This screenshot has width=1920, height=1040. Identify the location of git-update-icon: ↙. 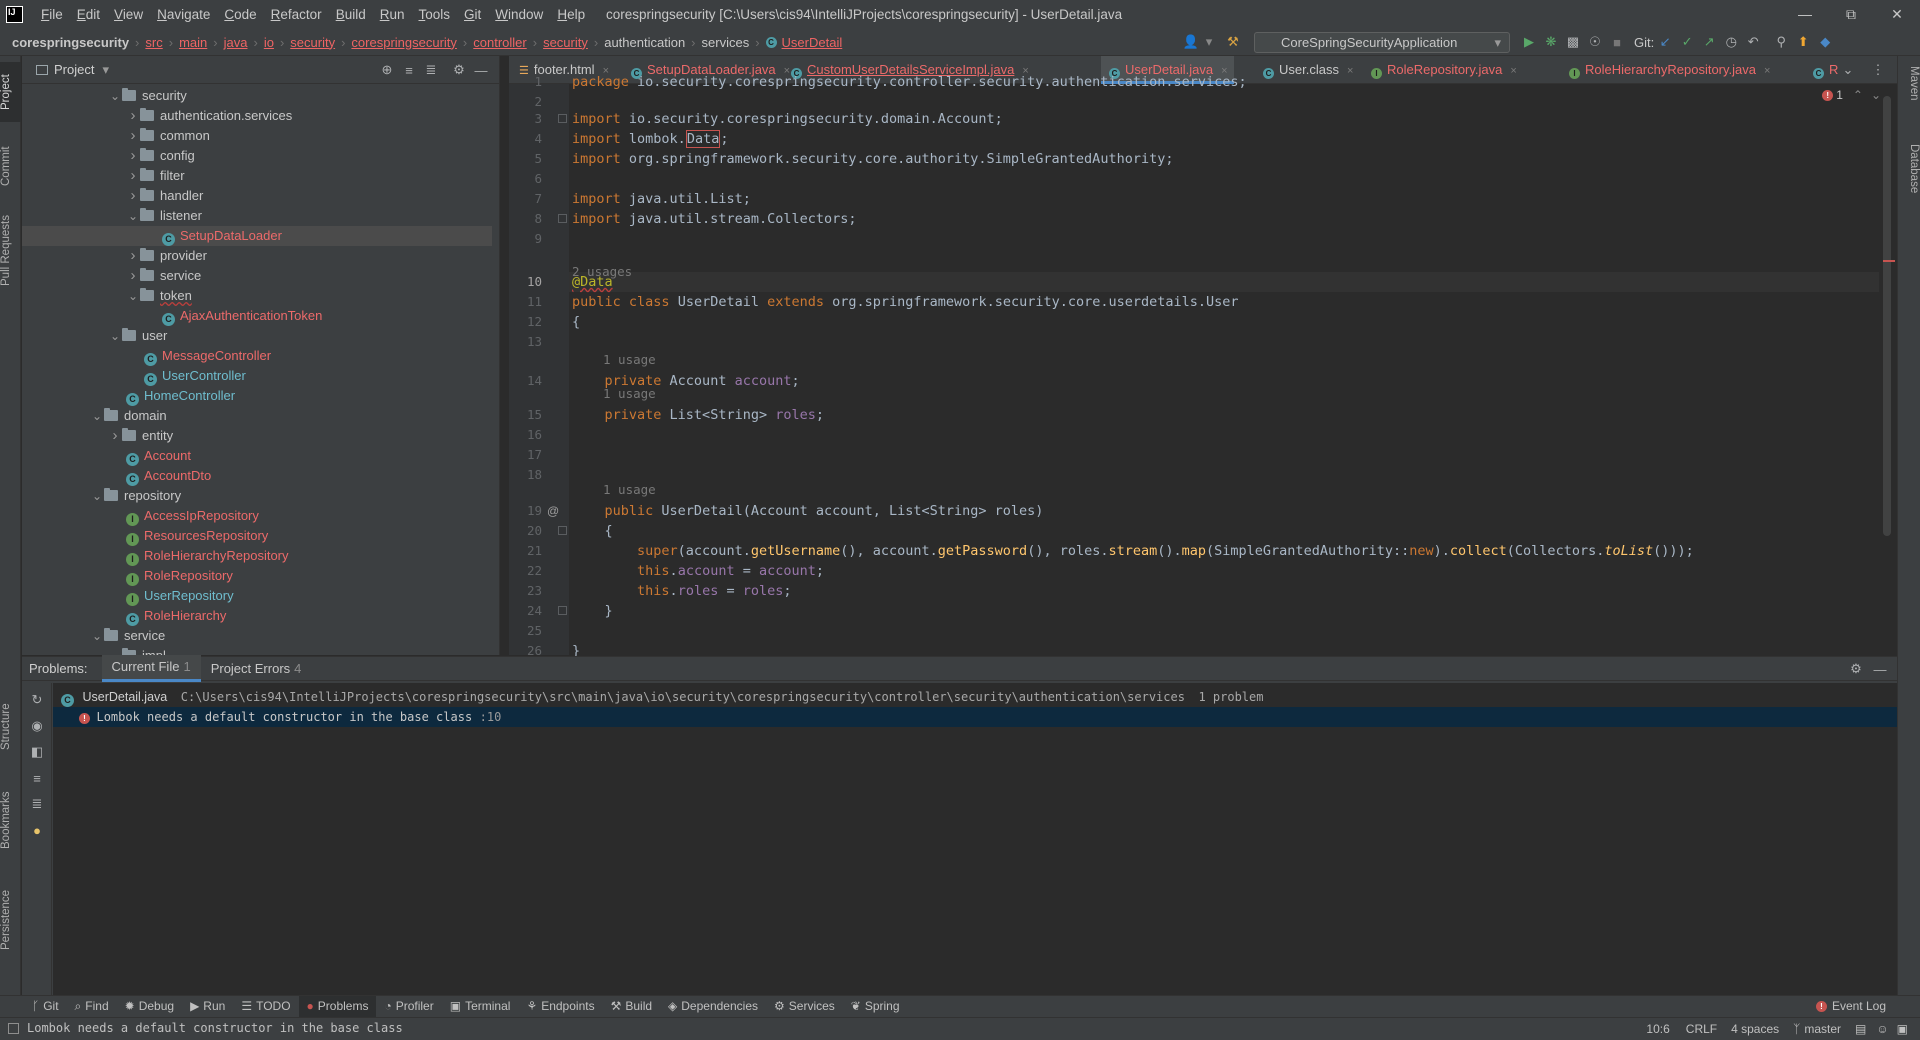
(1665, 42).